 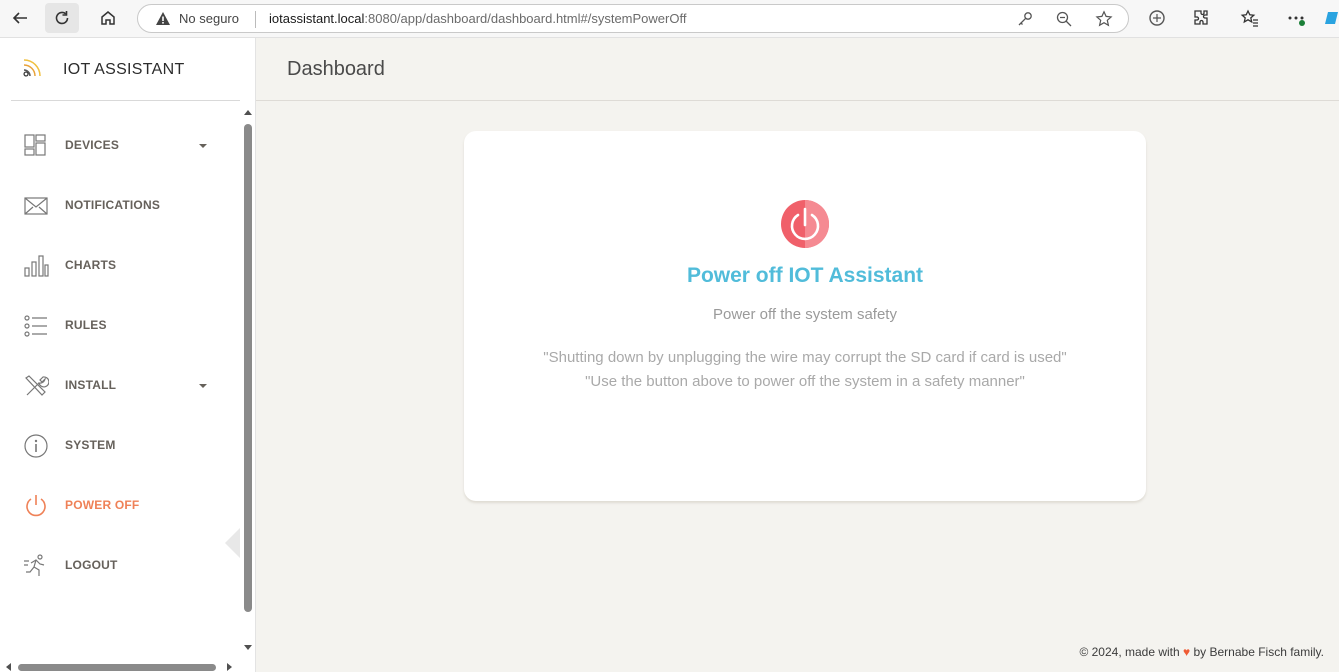 What do you see at coordinates (1129, 652) in the screenshot?
I see `footer-prefix: © 2024, made with` at bounding box center [1129, 652].